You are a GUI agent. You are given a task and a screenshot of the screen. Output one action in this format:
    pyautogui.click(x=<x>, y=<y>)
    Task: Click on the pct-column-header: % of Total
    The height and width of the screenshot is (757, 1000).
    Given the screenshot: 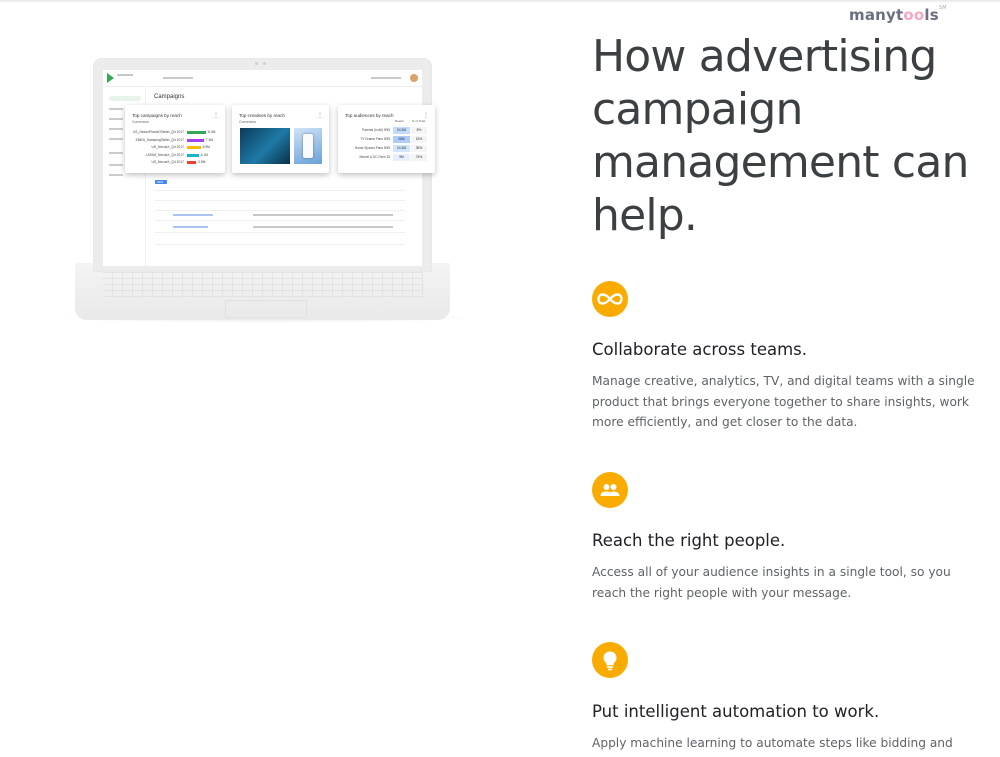 What is the action you would take?
    pyautogui.click(x=419, y=121)
    